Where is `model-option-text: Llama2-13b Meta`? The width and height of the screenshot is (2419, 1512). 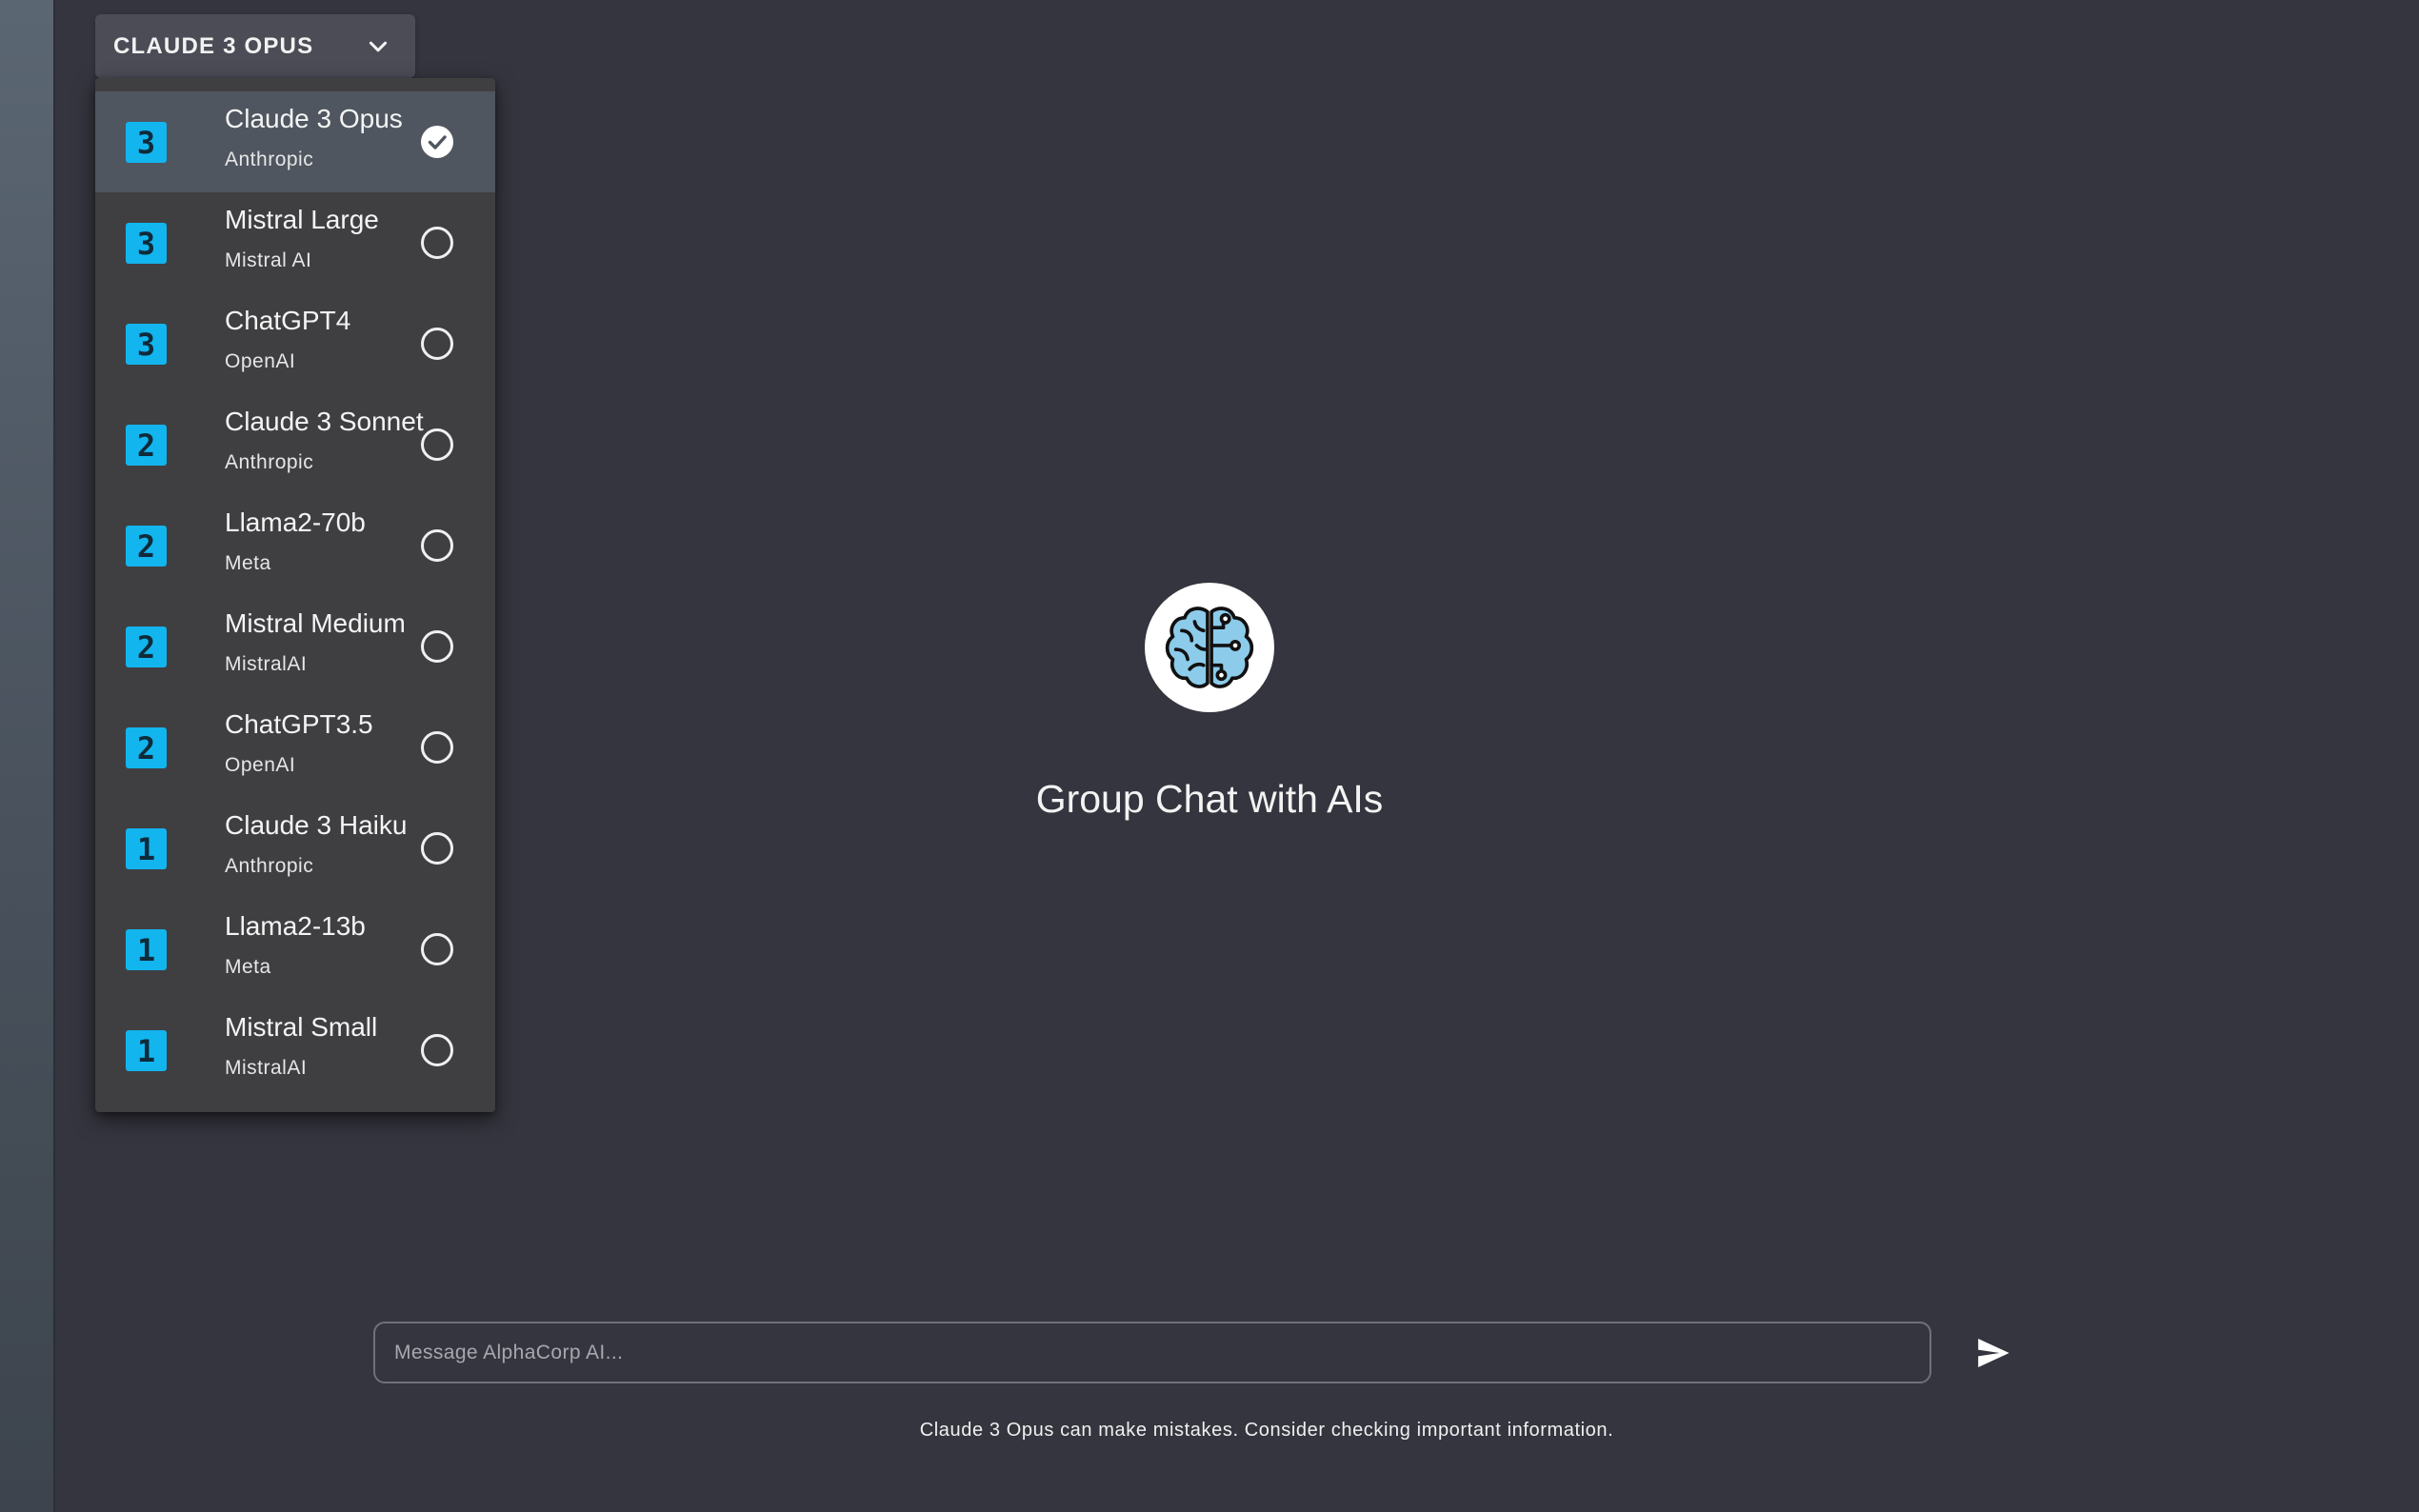
model-option-text: Llama2-13b Meta is located at coordinates (295, 944).